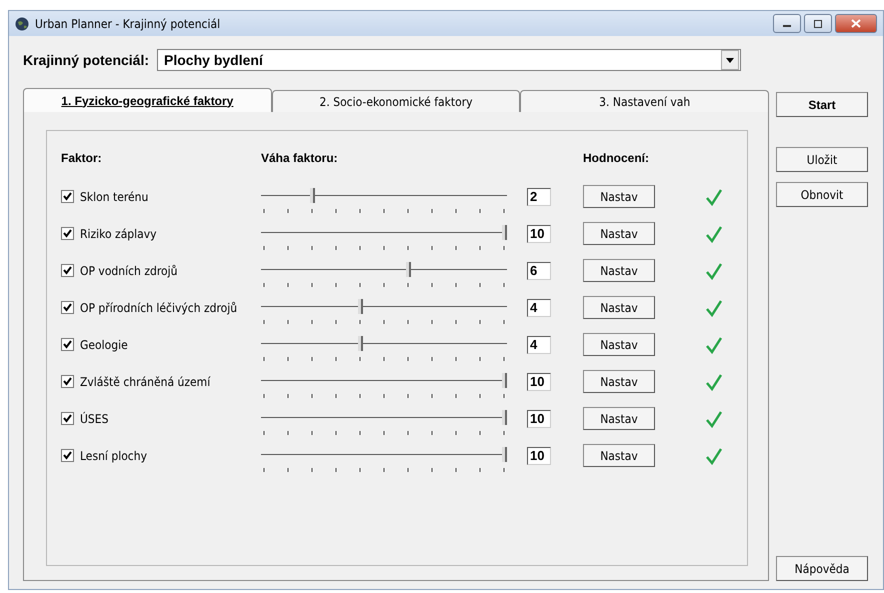 The image size is (884, 593). What do you see at coordinates (645, 101) in the screenshot?
I see `tab: 3. Nastavení vah` at bounding box center [645, 101].